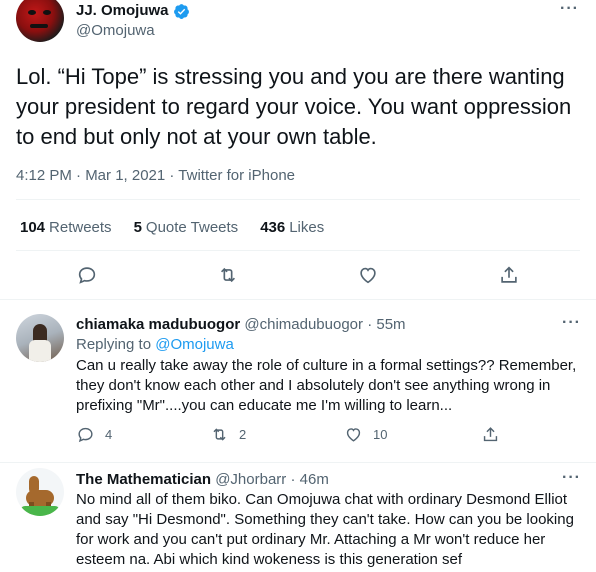  Describe the element at coordinates (309, 479) in the screenshot. I see `reply-time: · 46m` at that location.